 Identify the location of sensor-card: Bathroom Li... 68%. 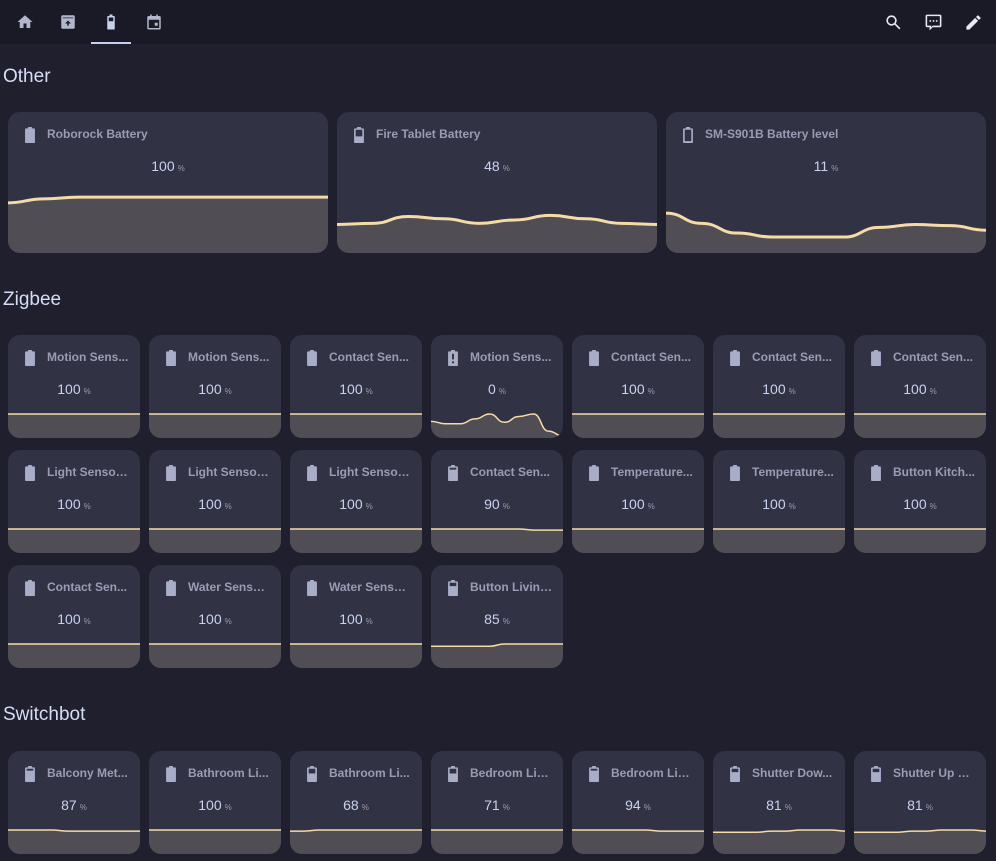
(356, 802).